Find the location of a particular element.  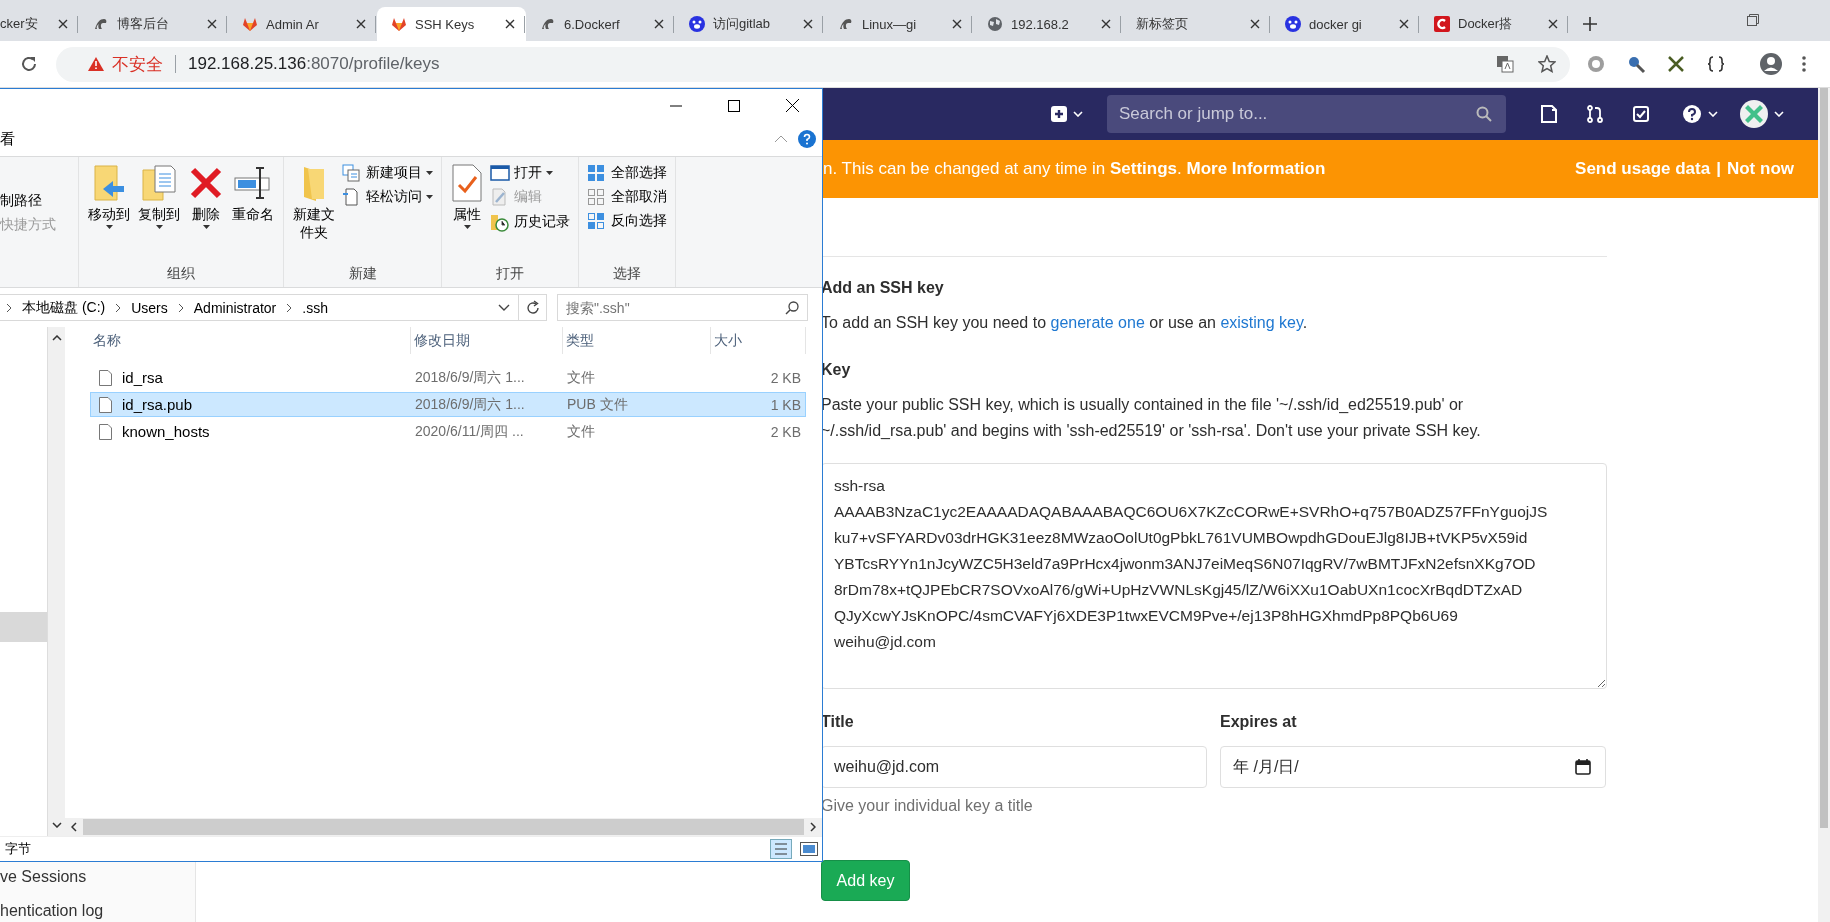

file-row: known_hosts 2020/6/11/周四 ... 文件 2 KB is located at coordinates (448, 431).